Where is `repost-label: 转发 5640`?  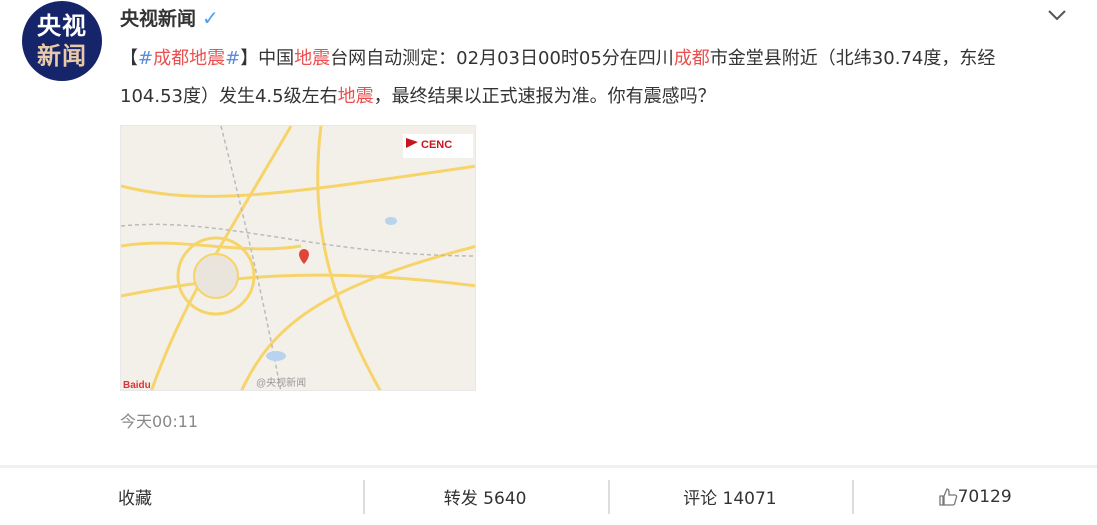 repost-label: 转发 5640 is located at coordinates (485, 499).